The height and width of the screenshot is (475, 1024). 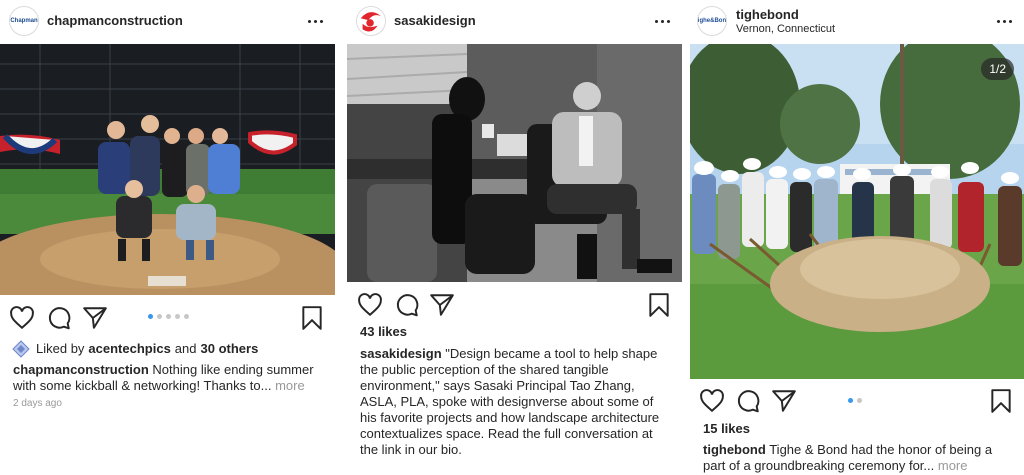 I want to click on post-location: Vernon, Connecticut, so click(x=785, y=29).